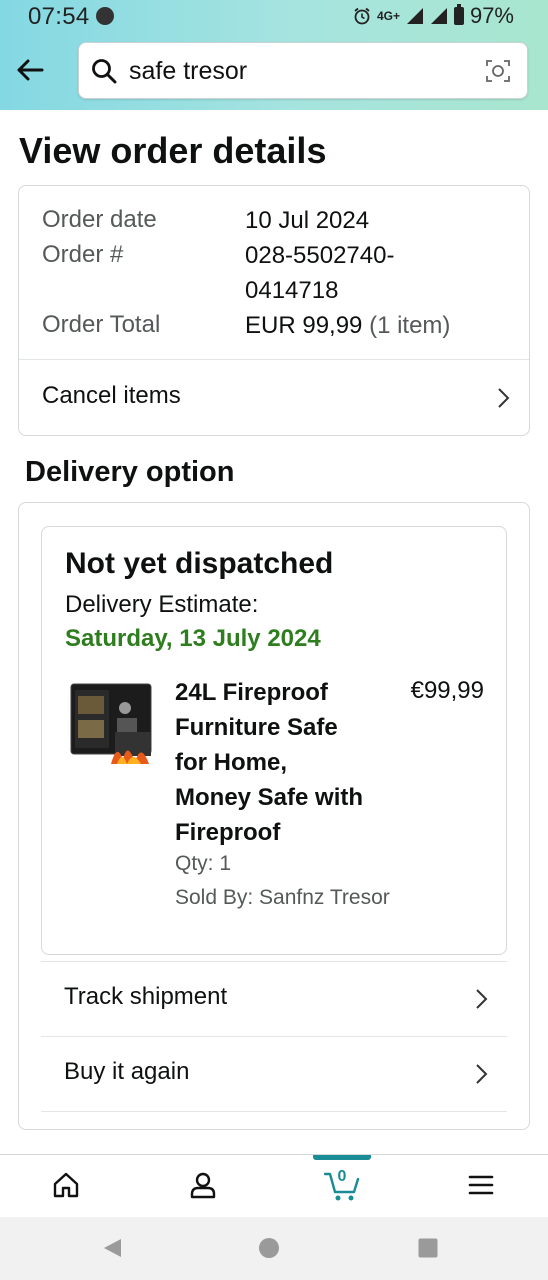 The image size is (548, 1280). Describe the element at coordinates (231, 762) in the screenshot. I see `product-title-line: for Home,` at that location.